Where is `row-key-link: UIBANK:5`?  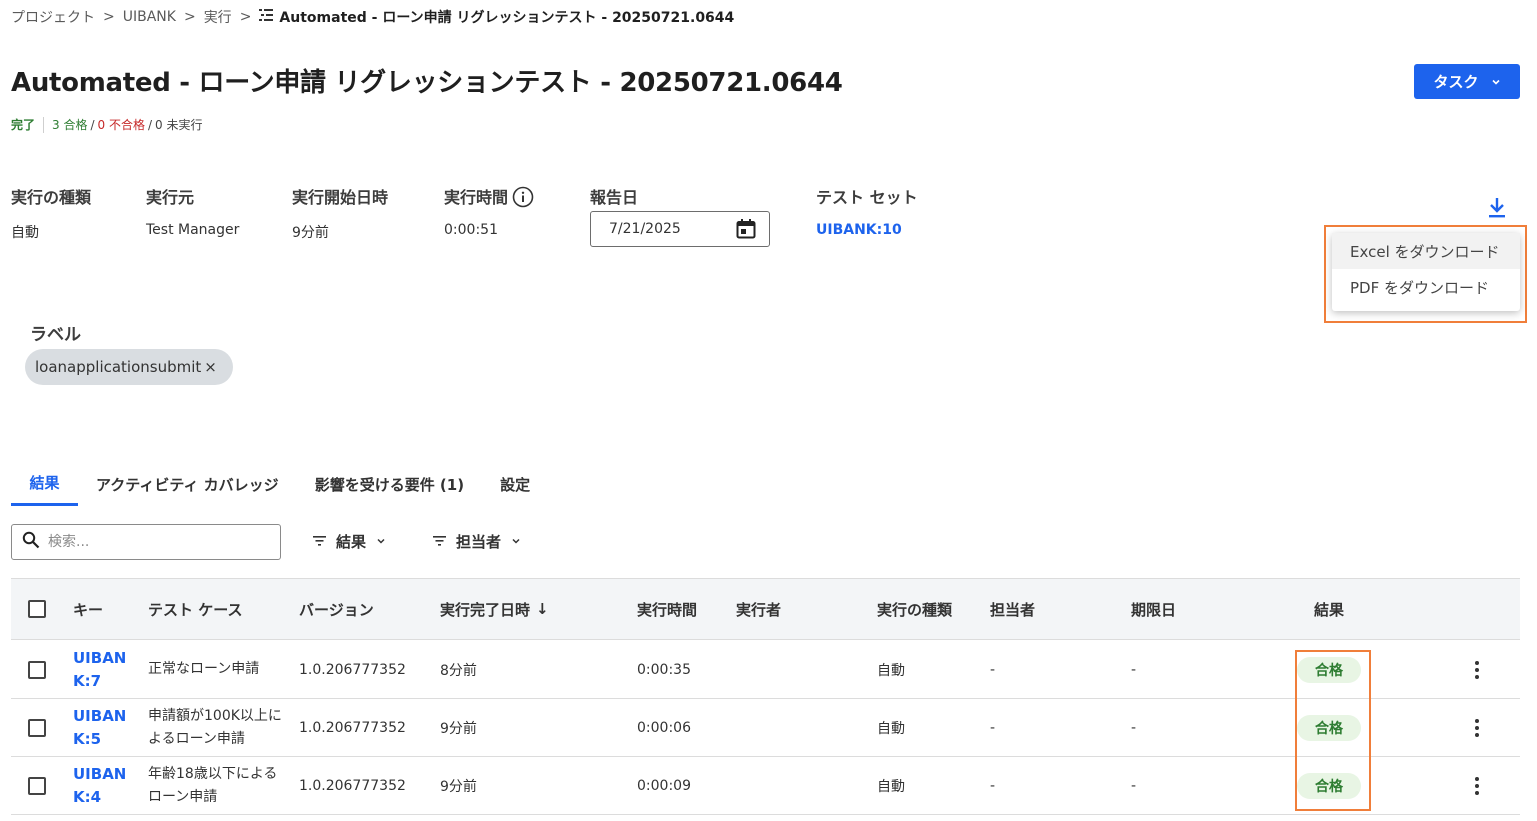
row-key-link: UIBANK:5 is located at coordinates (103, 728).